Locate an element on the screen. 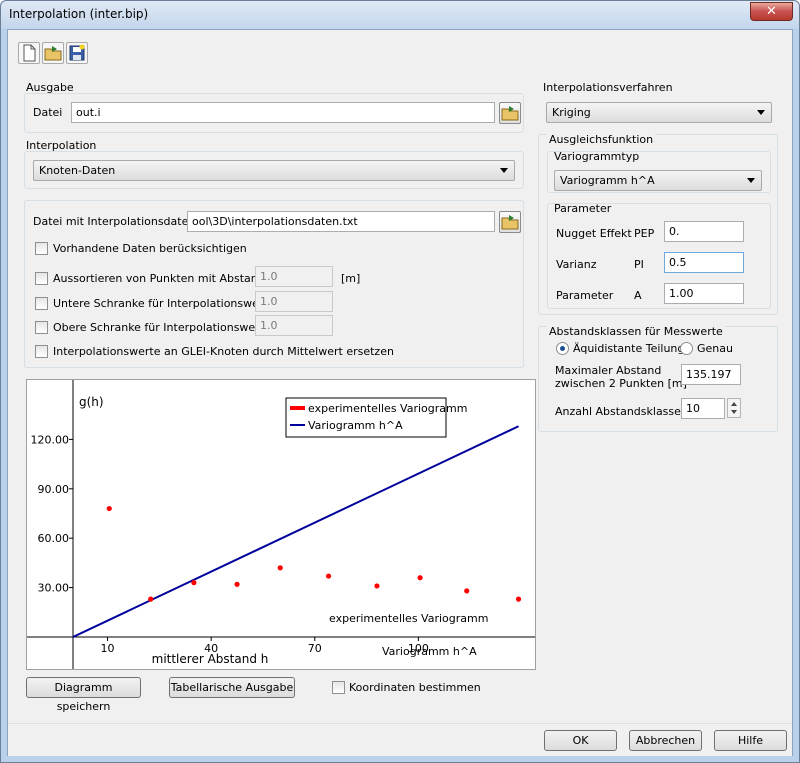 This screenshot has height=763, width=800. method-group-label: Interpolationsverfahren is located at coordinates (608, 87).